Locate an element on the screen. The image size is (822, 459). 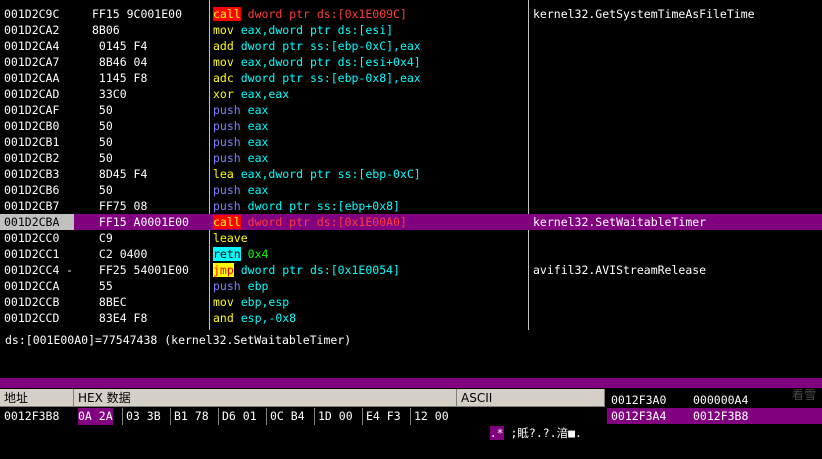
disasm-hex-bytes: FF25 54001E00 is located at coordinates (150, 270).